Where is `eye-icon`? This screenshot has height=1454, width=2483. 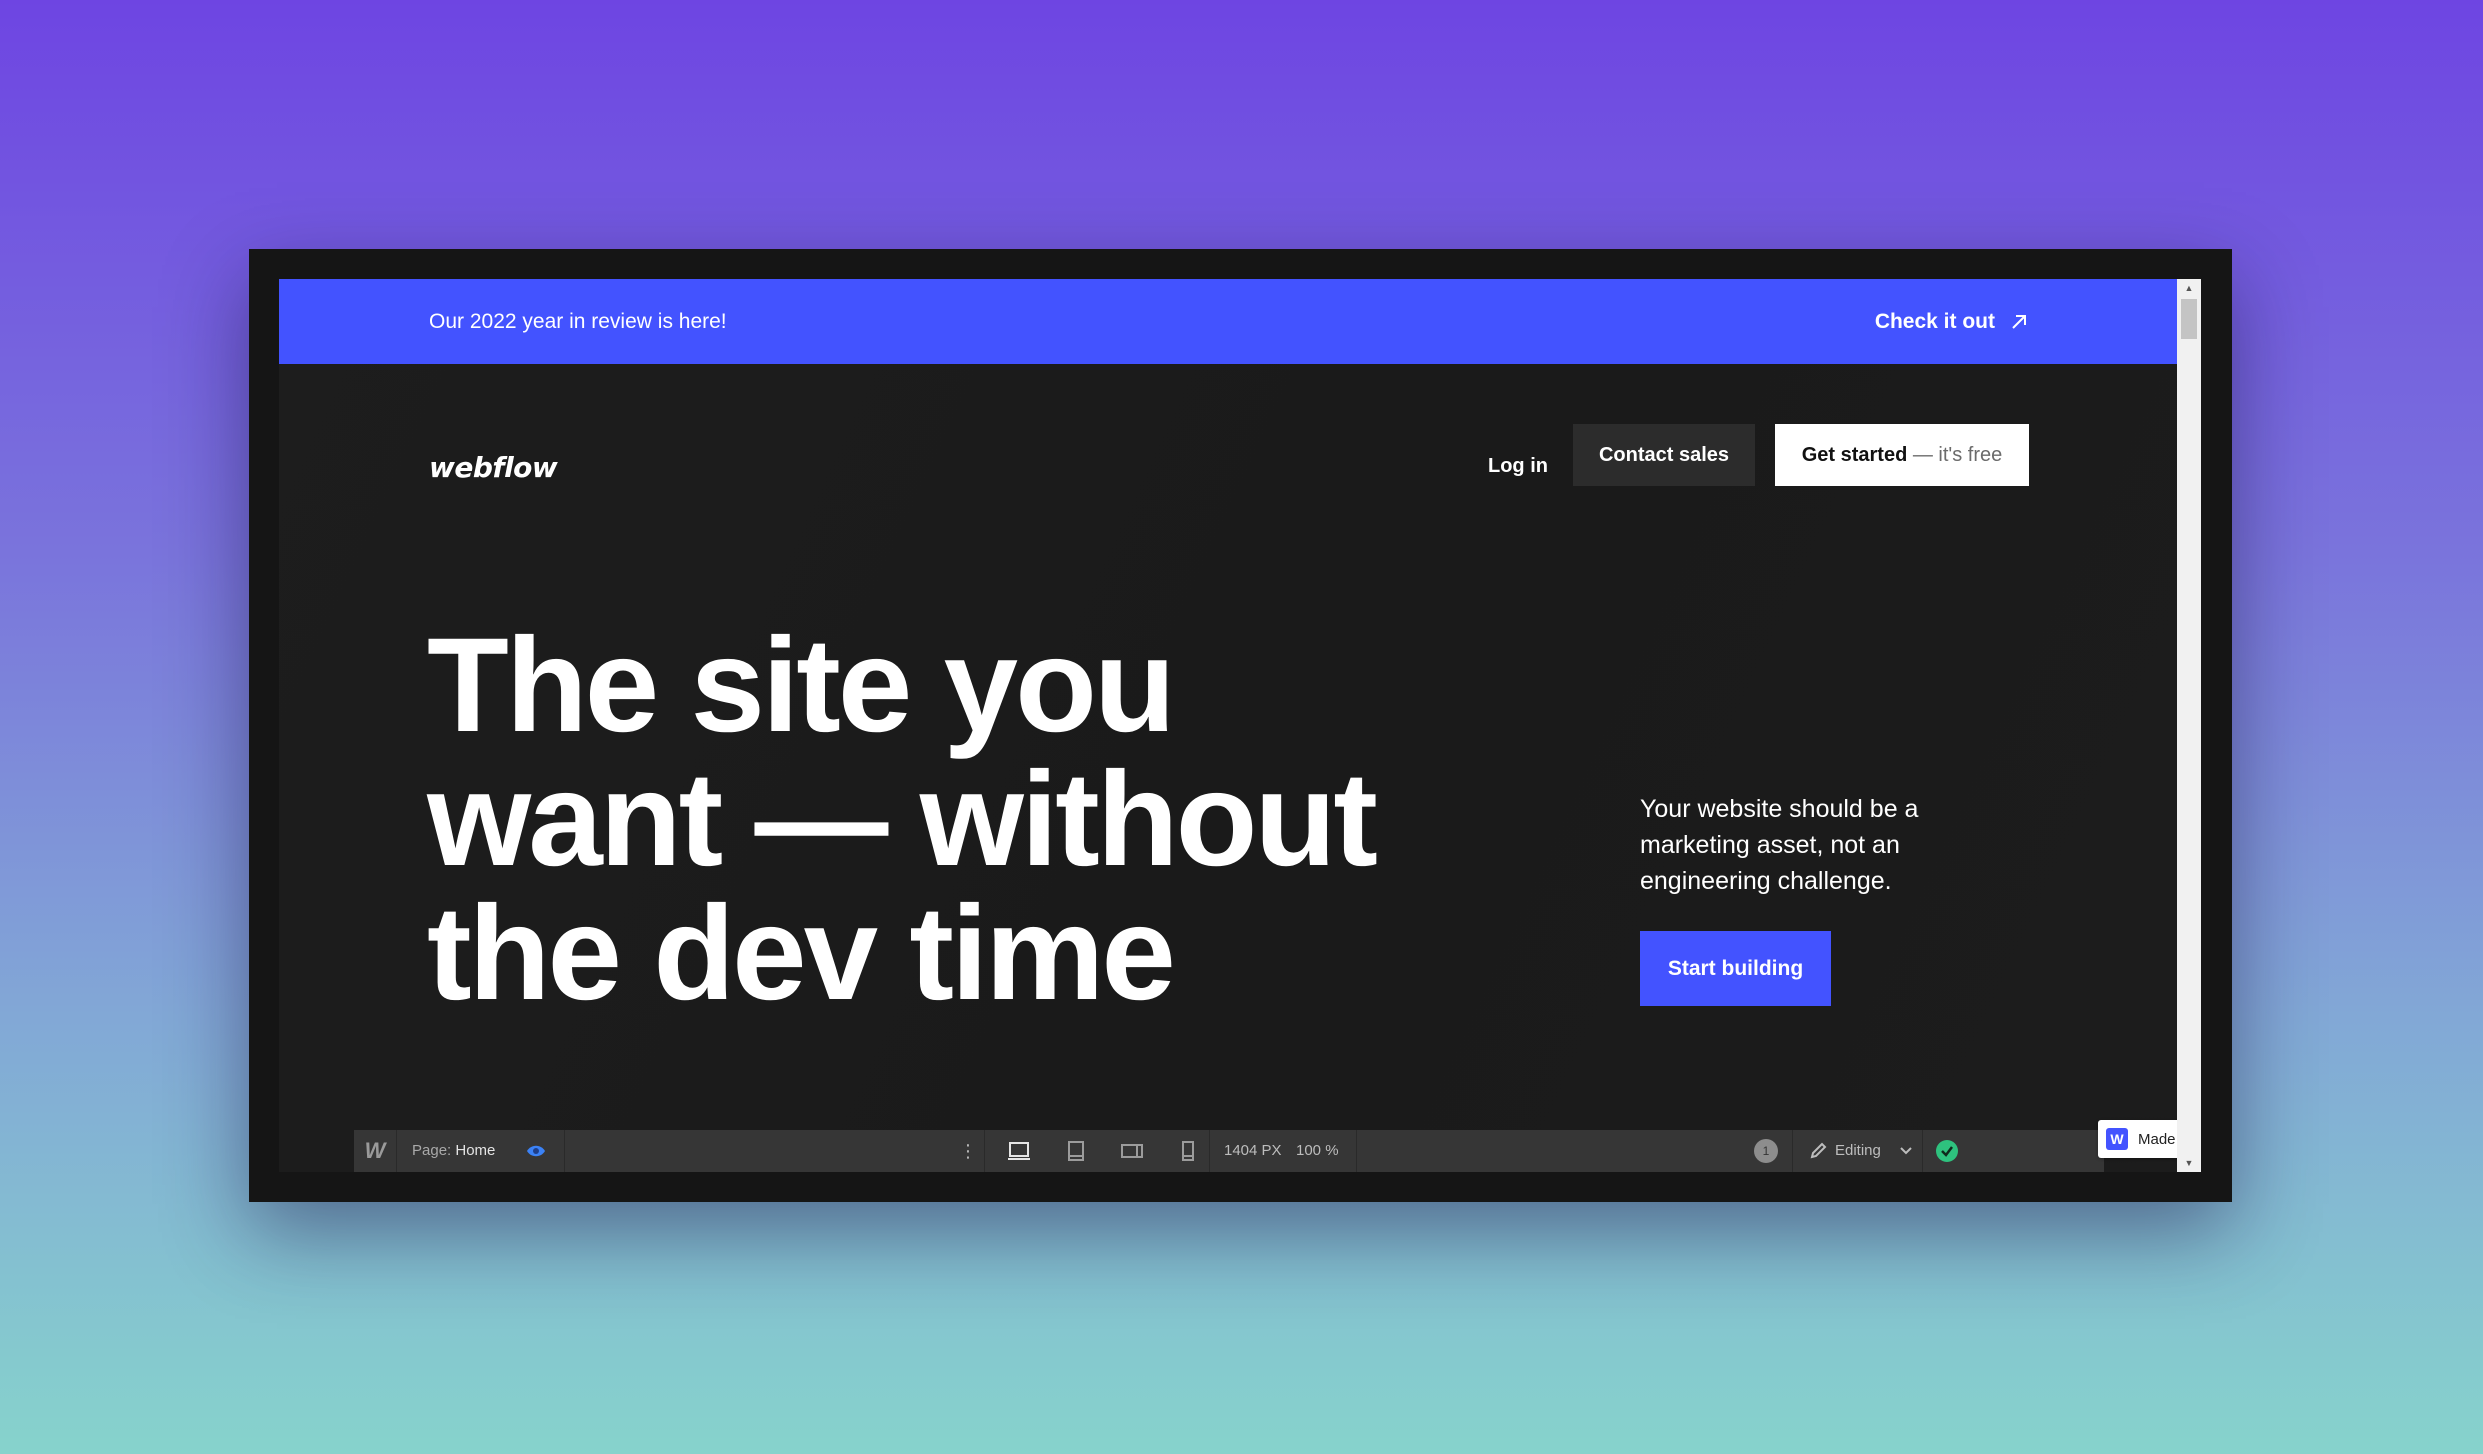 eye-icon is located at coordinates (536, 1151).